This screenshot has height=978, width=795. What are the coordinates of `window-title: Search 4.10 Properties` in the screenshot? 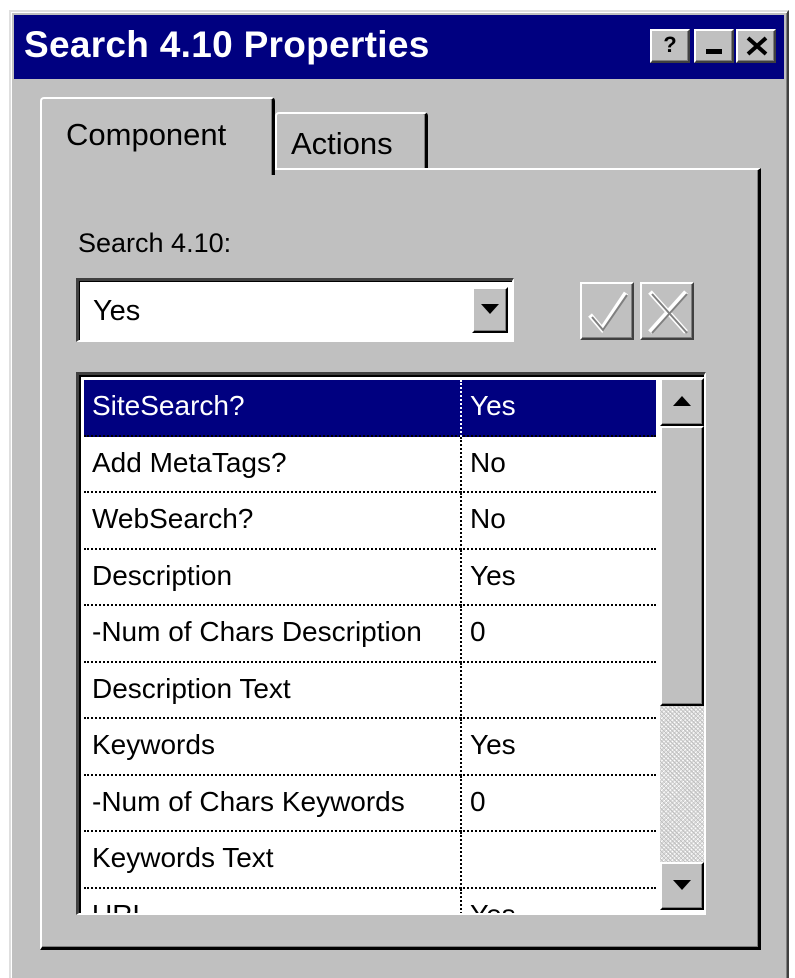 It's located at (227, 44).